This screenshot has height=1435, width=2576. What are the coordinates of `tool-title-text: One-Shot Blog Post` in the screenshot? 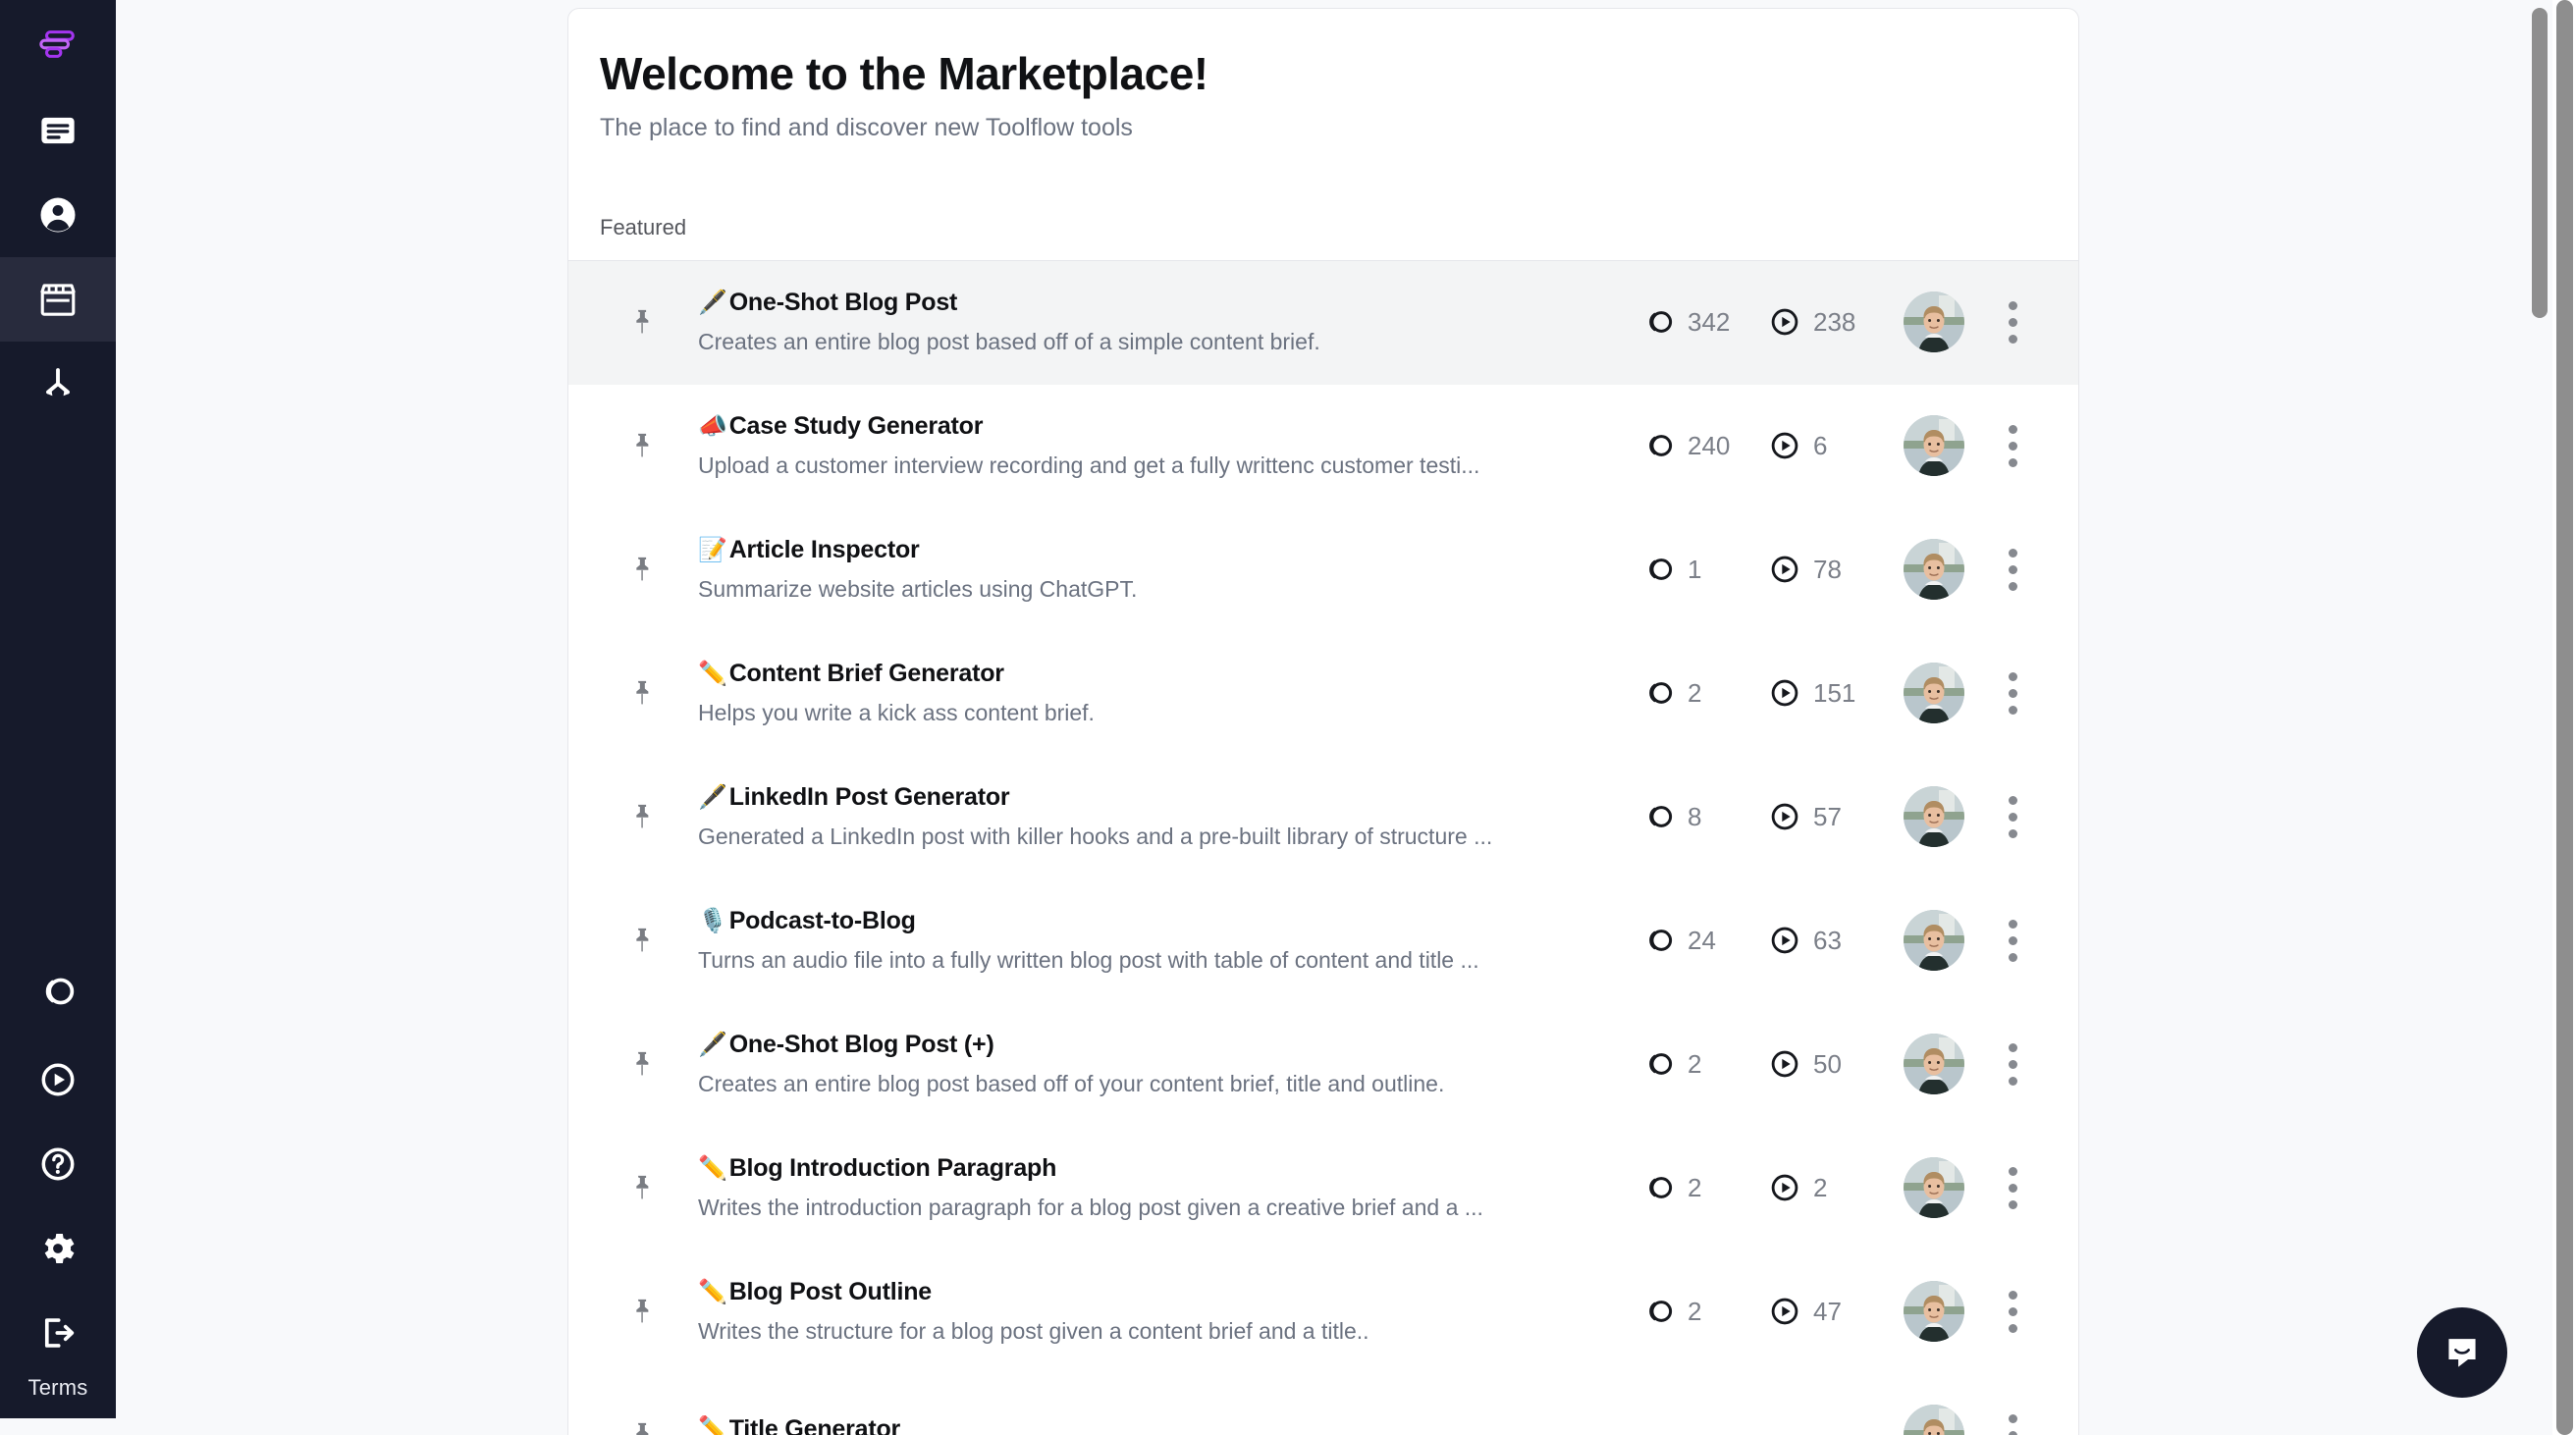 It's located at (843, 303).